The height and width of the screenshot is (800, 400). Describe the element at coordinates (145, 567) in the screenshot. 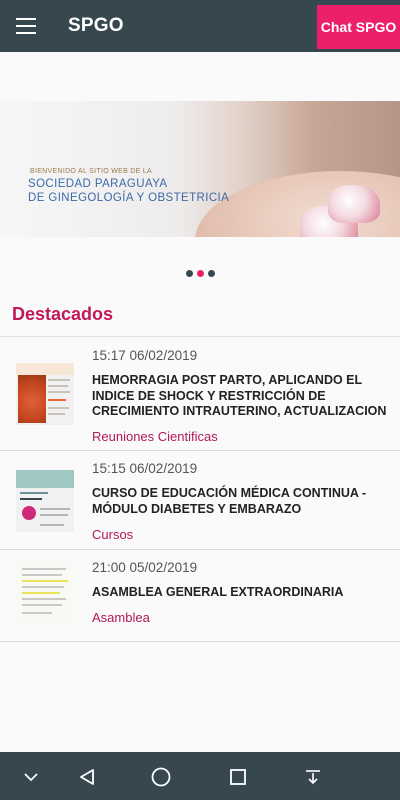

I see `item-timestamp: 21:00 05/02/2019` at that location.